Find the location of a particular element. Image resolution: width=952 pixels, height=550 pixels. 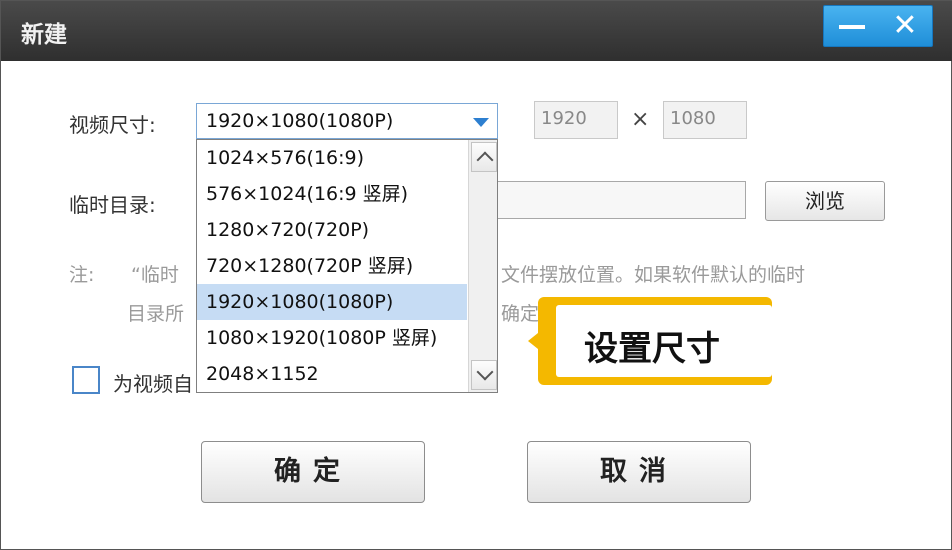

callout-frame: 设置尺寸 is located at coordinates (655, 341).